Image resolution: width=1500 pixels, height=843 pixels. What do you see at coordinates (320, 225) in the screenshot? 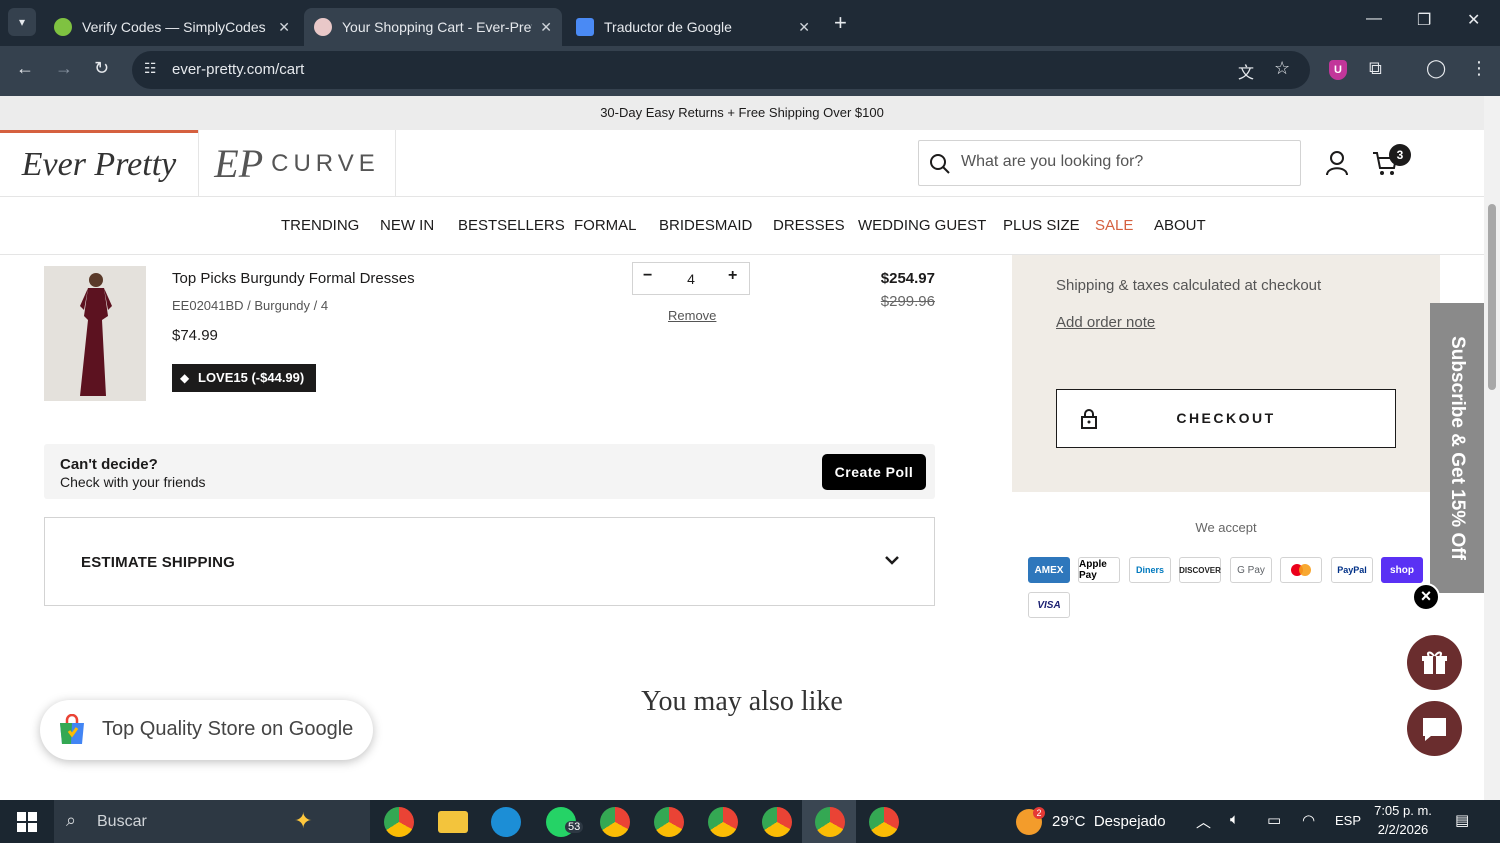
I see `nav-trending: TRENDING` at bounding box center [320, 225].